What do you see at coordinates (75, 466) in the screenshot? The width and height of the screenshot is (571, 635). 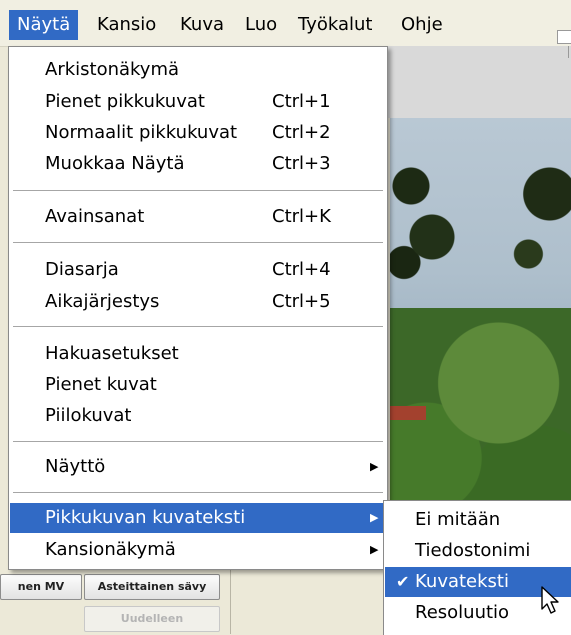 I see `menu-item-label: Näyttö` at bounding box center [75, 466].